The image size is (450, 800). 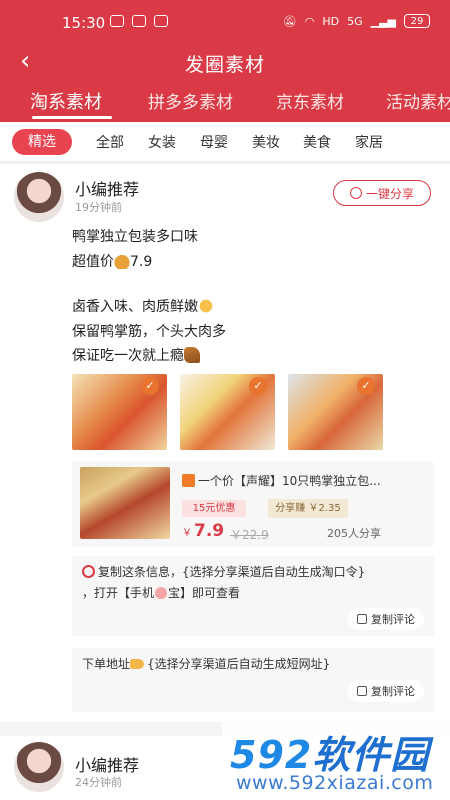 I want to click on coupon-badge: 15元优惠, so click(x=214, y=508).